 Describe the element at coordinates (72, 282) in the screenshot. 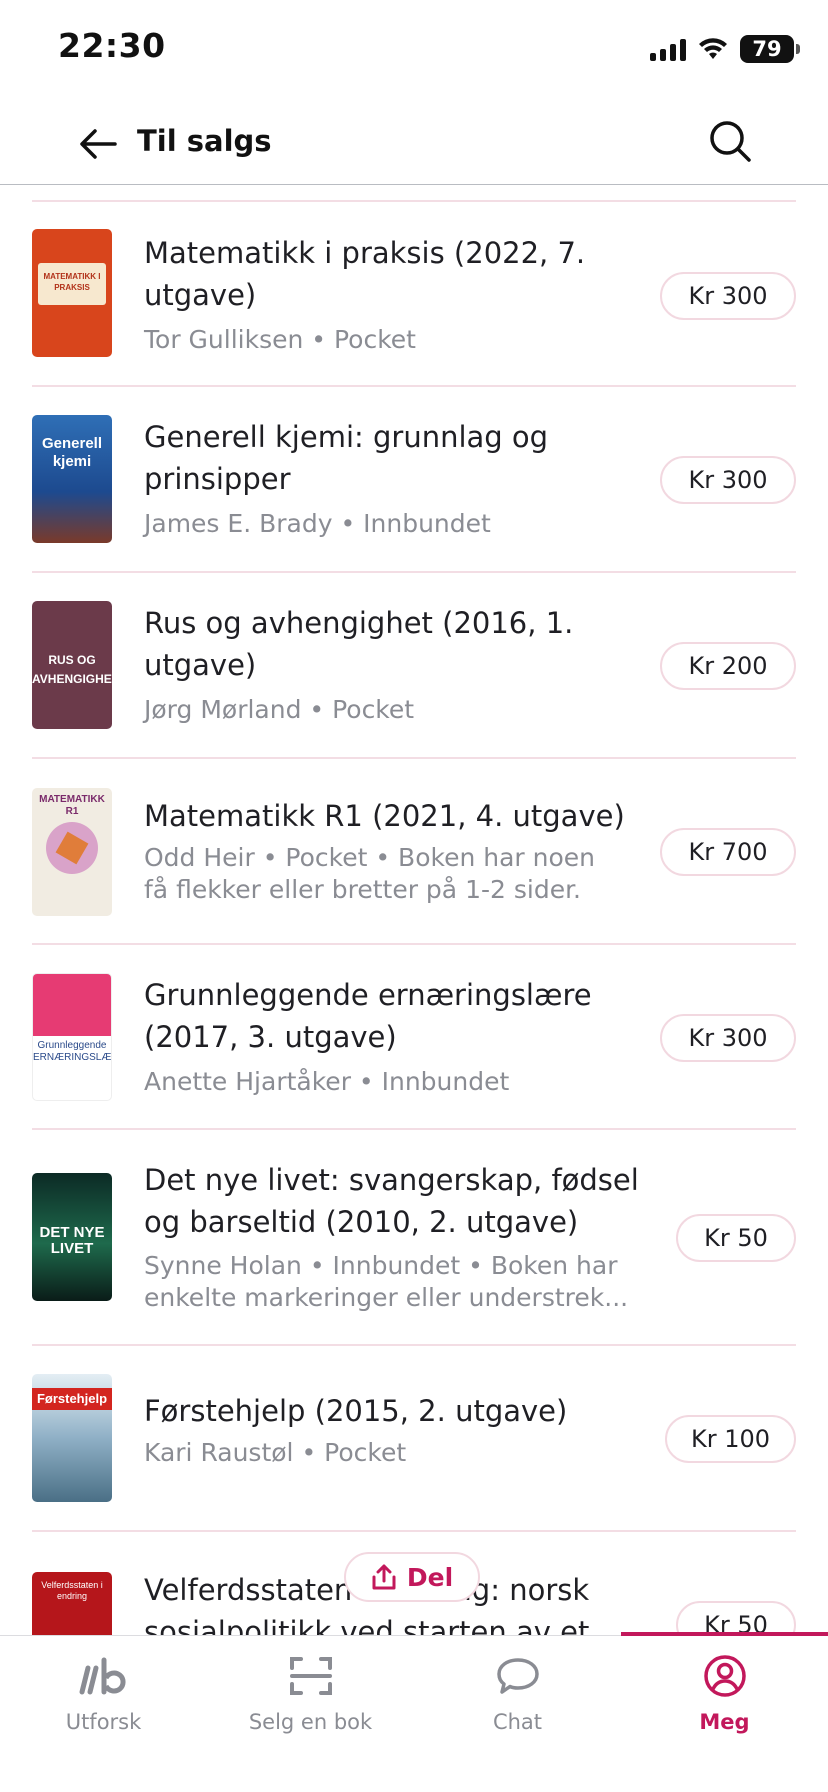

I see `cover-title: MATEMATIKK I PRAKSIS` at that location.